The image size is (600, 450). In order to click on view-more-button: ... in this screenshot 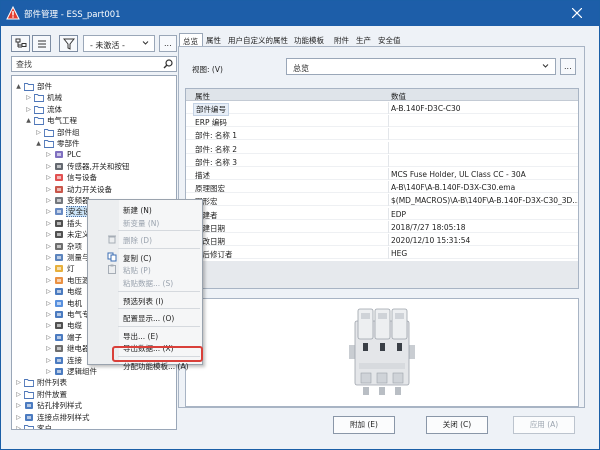, I will do `click(568, 66)`.